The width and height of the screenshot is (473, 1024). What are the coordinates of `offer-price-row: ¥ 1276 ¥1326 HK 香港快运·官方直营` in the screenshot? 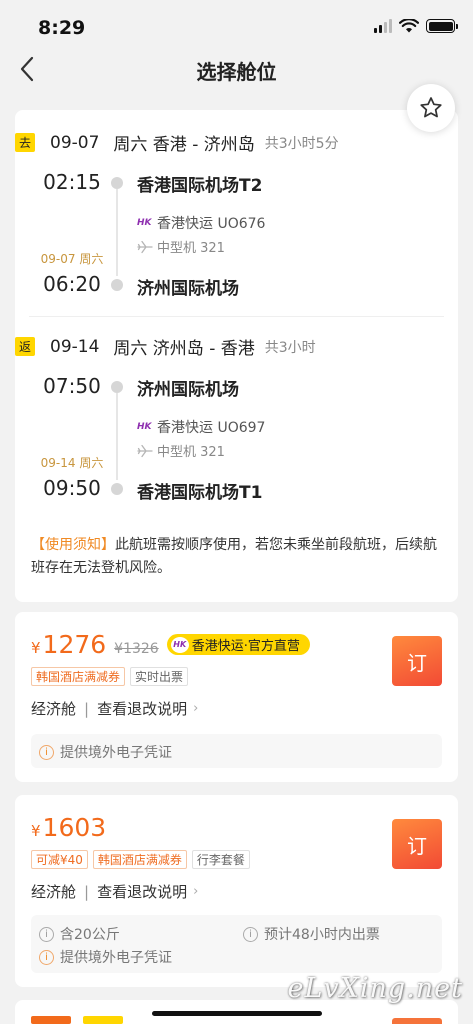 It's located at (170, 644).